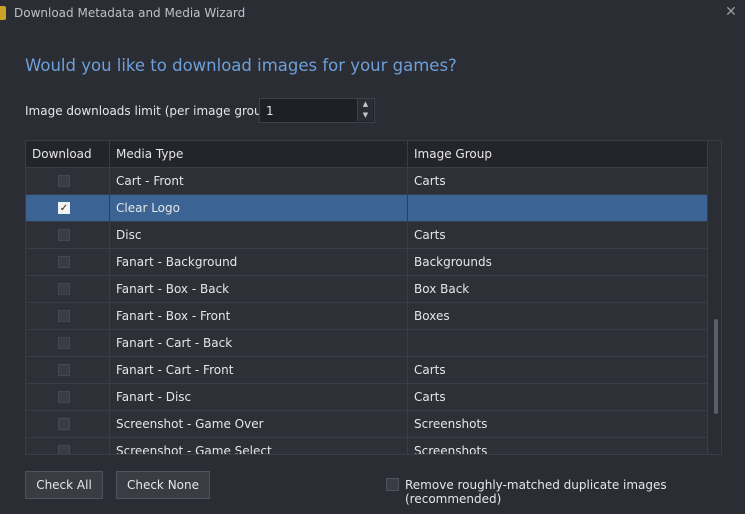  Describe the element at coordinates (558, 154) in the screenshot. I see `column-header-image-group: Image Group` at that location.